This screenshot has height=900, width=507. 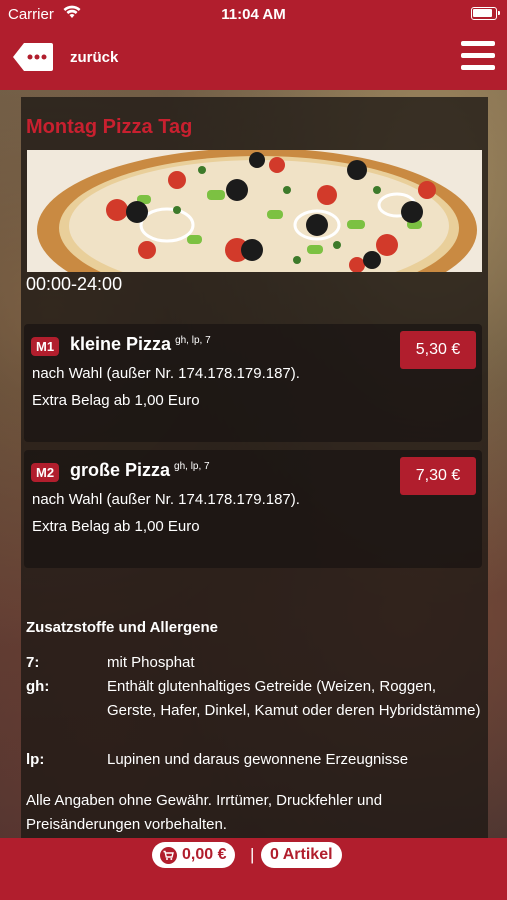 I want to click on add-to-cart-button: 5,30 €, so click(x=438, y=350).